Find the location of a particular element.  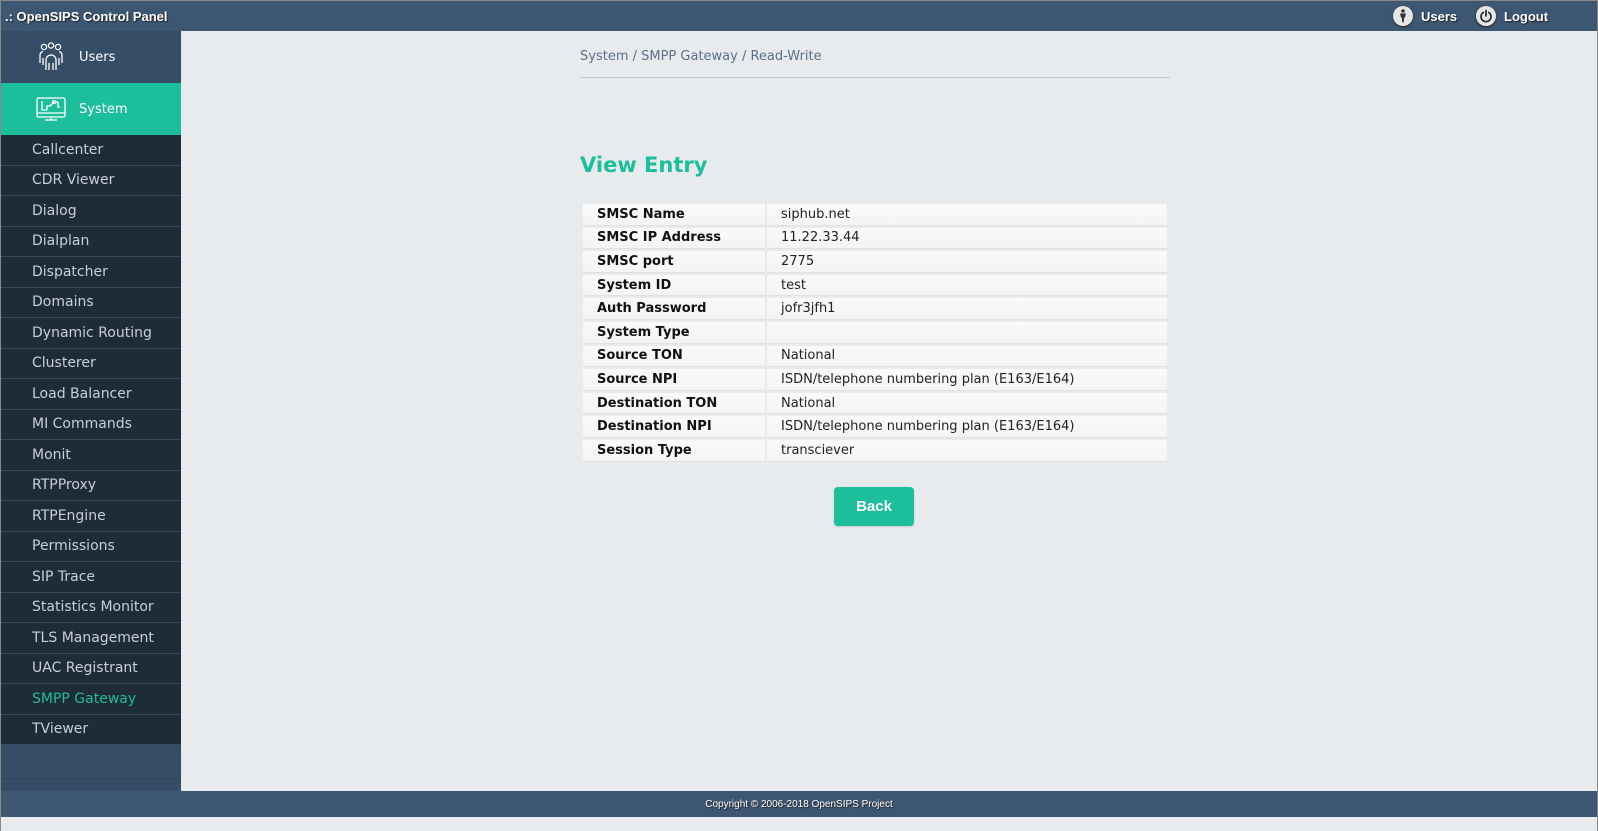

sidebar-item-cdr-viewer: CDR Viewer is located at coordinates (91, 181).